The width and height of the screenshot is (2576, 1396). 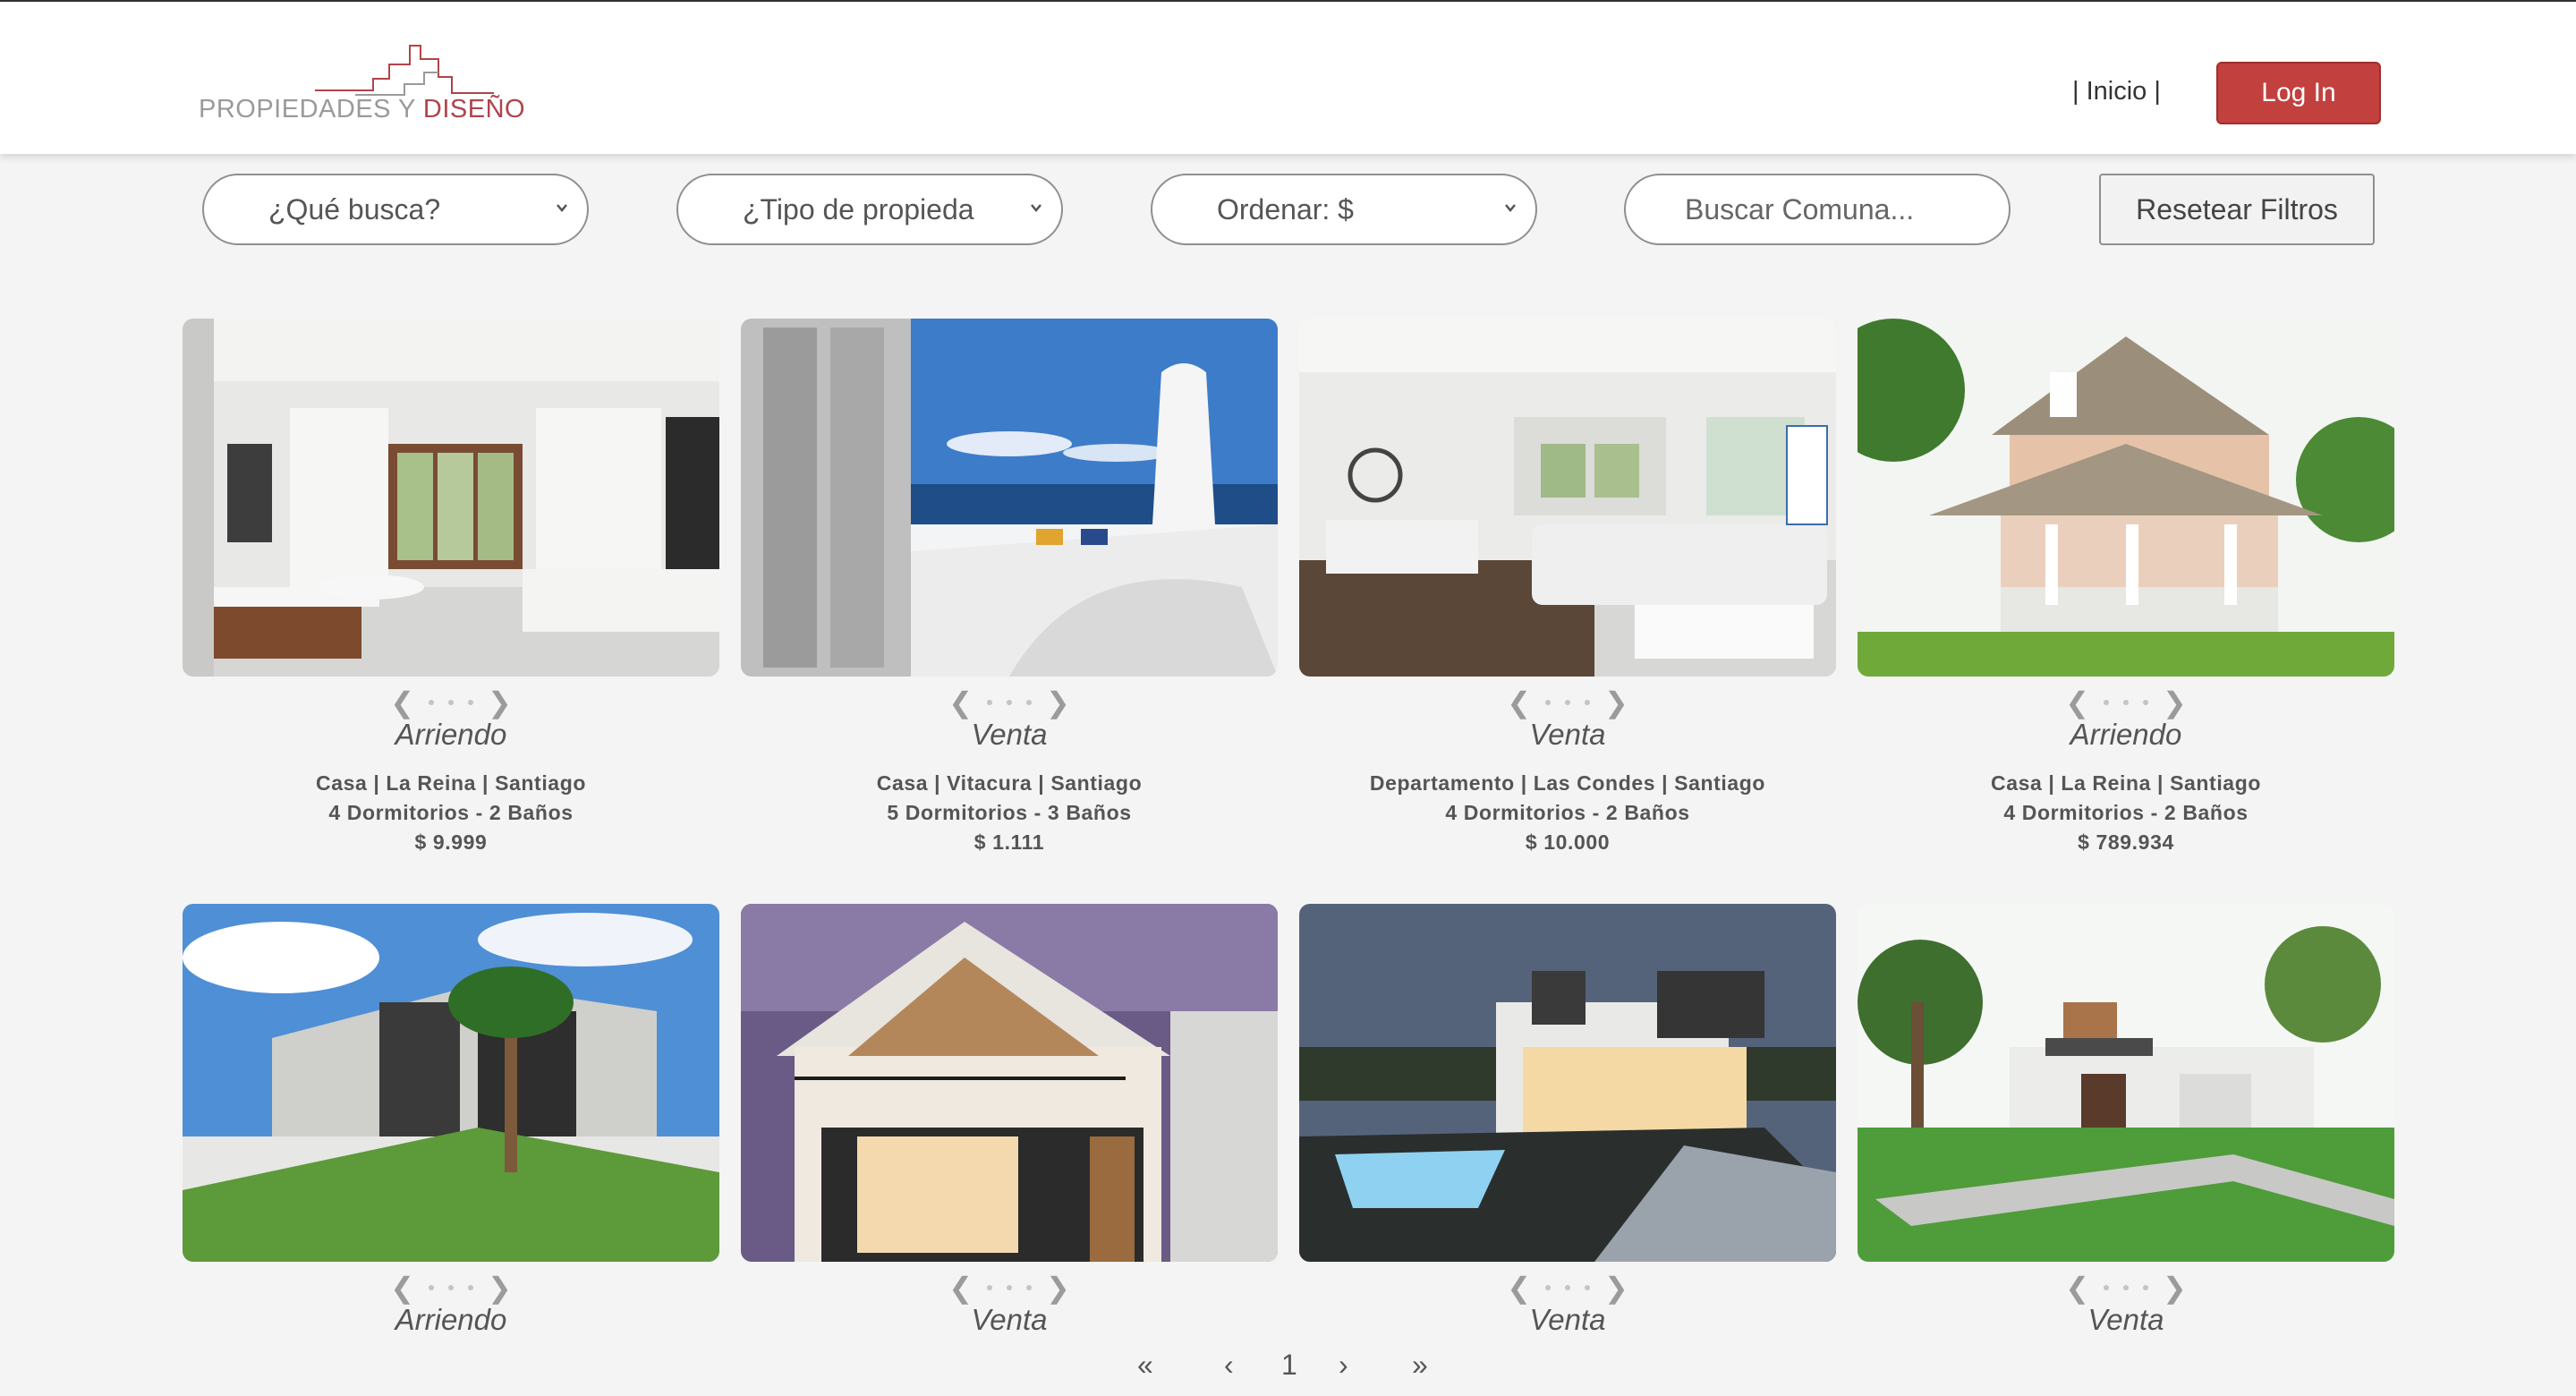 I want to click on listing-price: $ 789.934, so click(x=2126, y=842).